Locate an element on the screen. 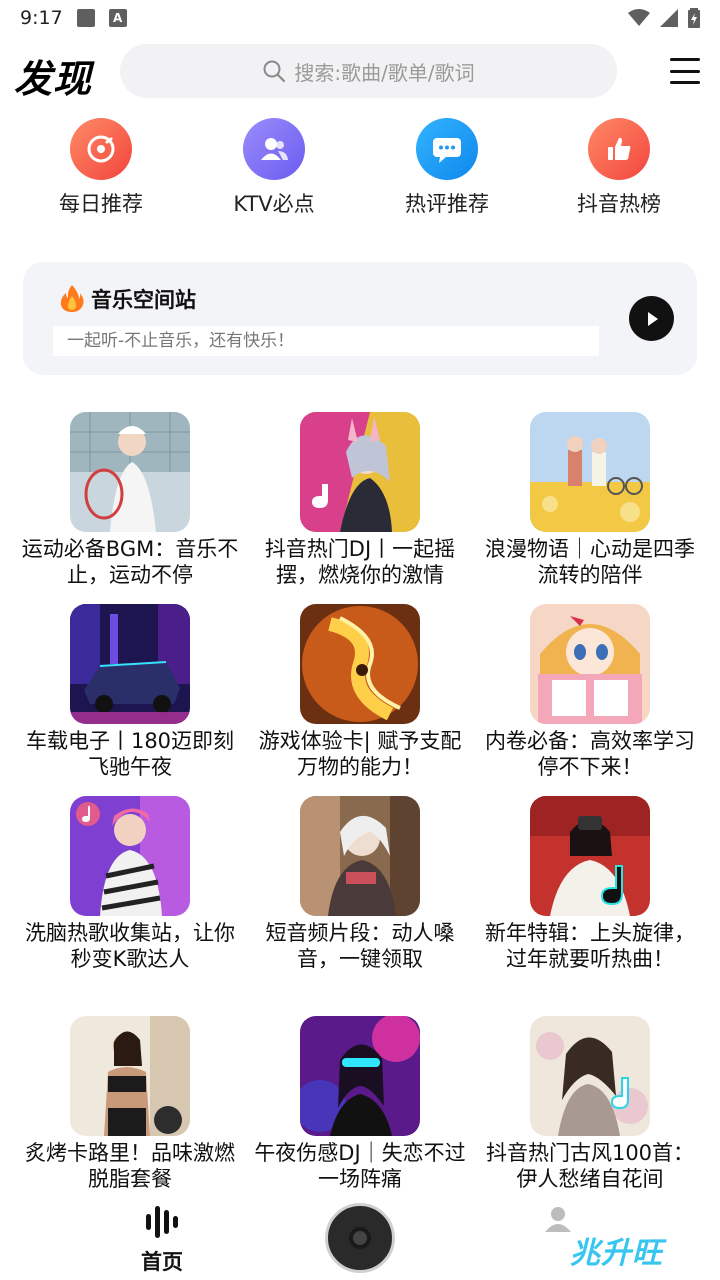 This screenshot has width=720, height=1280. playlist-card: 抖音热门DJ丨一起摇摆，燃烧你的激情 is located at coordinates (360, 500).